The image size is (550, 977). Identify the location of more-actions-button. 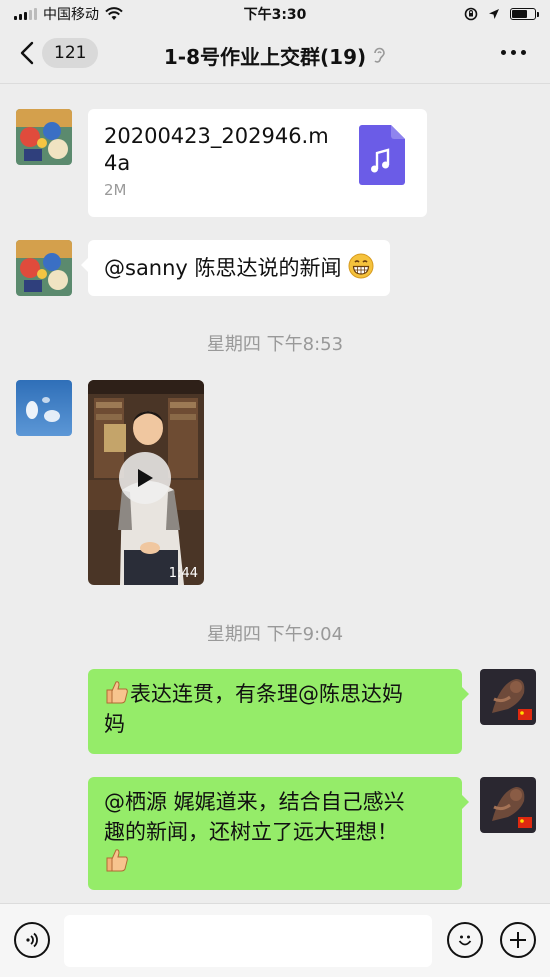
(518, 940).